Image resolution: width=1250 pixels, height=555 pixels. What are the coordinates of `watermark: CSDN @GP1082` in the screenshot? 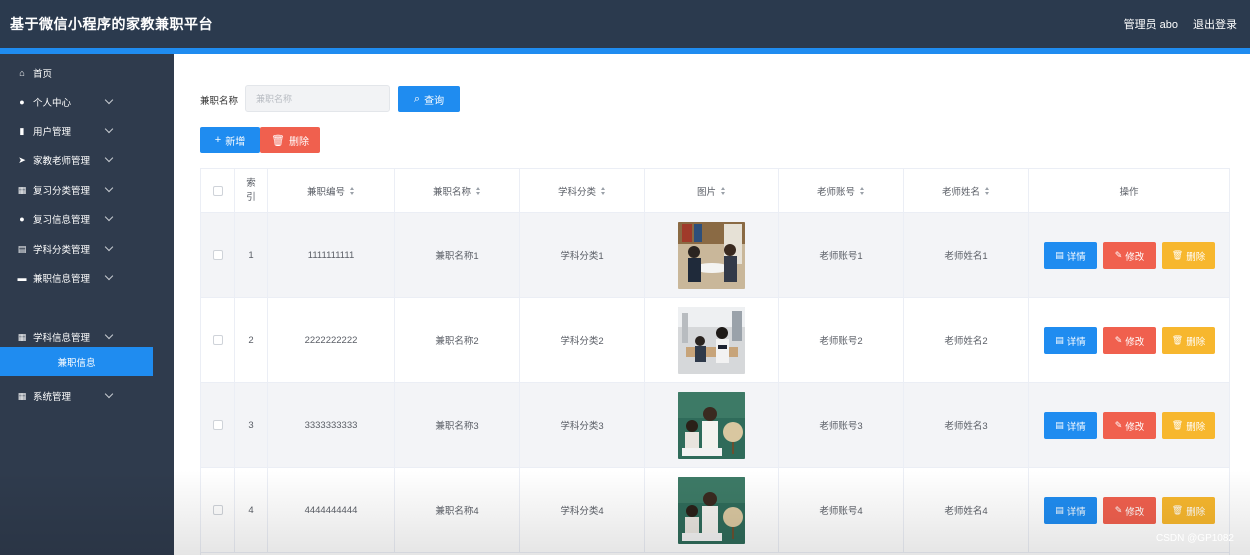 It's located at (1195, 538).